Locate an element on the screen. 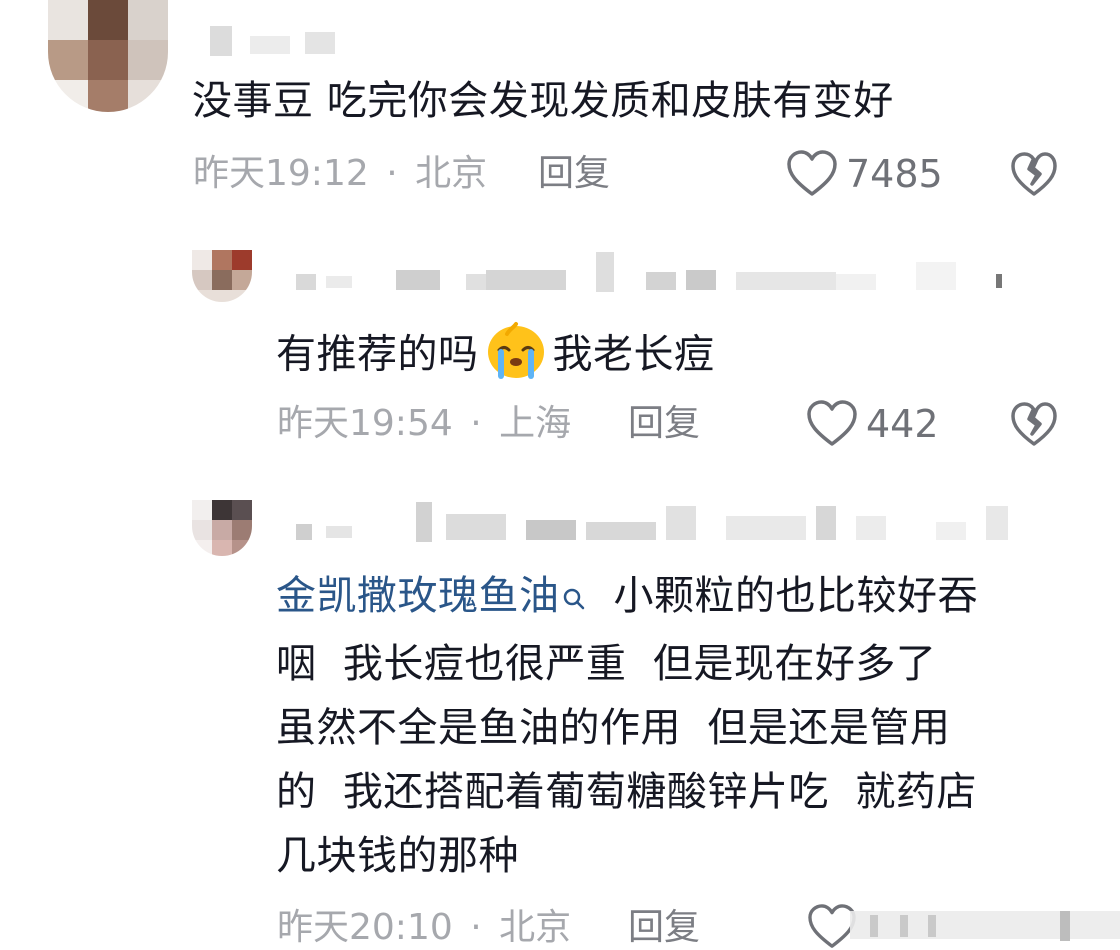  comment-text: 有推荐的吗 我老长痘 is located at coordinates (495, 356).